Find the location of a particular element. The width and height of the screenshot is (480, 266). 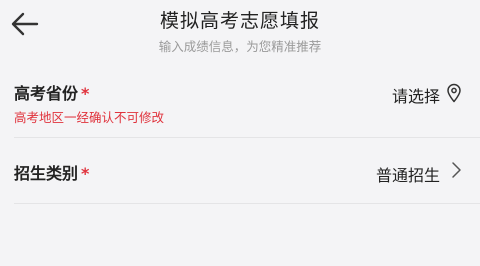

province-label-text: 高考省份 is located at coordinates (46, 93).